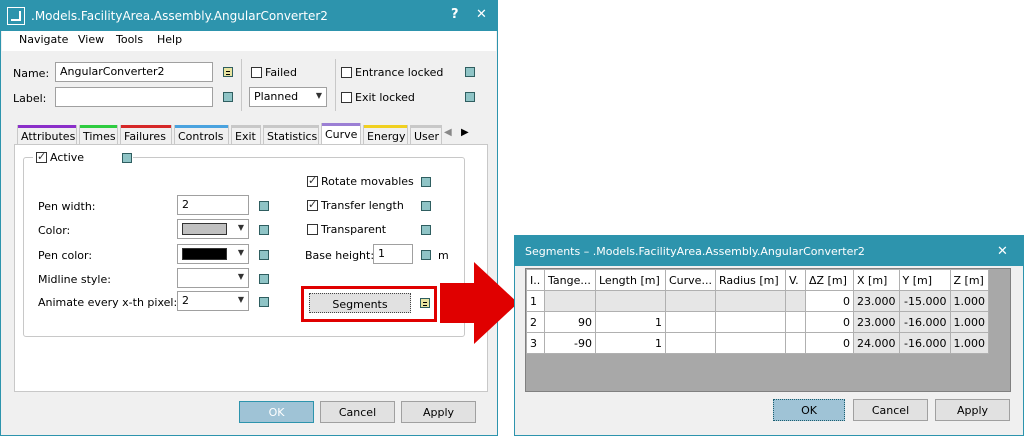  What do you see at coordinates (924, 301) in the screenshot?
I see `table-cell: -15.000` at bounding box center [924, 301].